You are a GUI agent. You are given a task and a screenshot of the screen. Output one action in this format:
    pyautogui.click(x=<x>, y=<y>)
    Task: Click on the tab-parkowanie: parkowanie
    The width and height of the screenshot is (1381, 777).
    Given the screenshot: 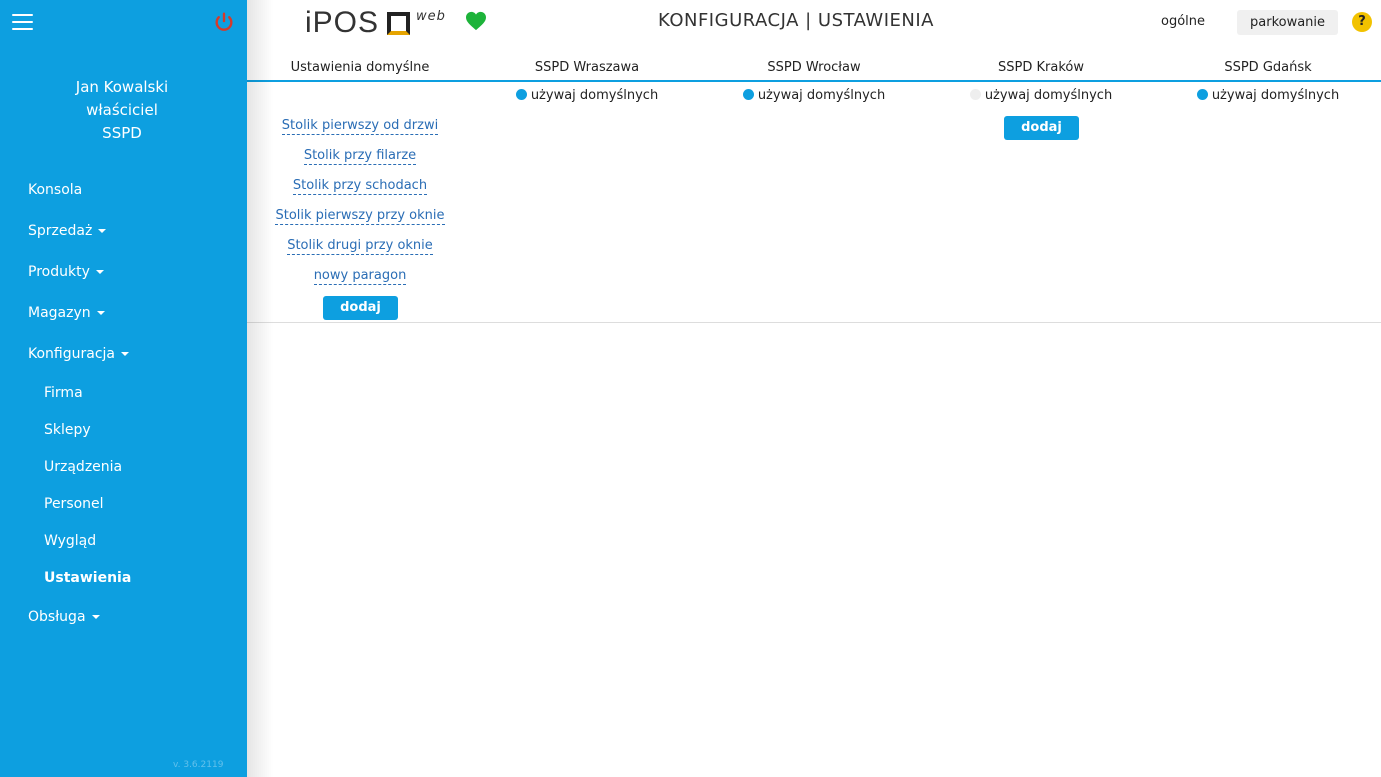 What is the action you would take?
    pyautogui.click(x=1288, y=22)
    